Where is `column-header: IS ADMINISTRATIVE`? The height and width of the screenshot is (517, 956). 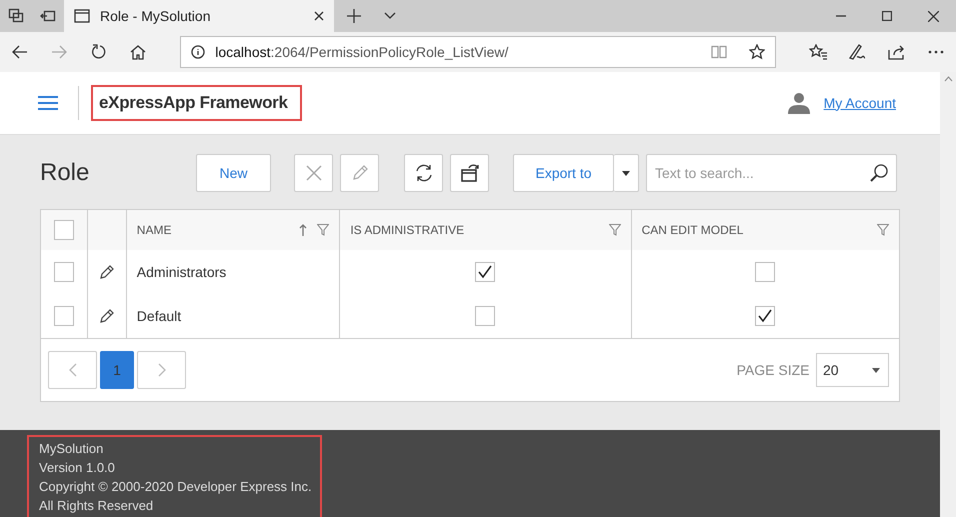 column-header: IS ADMINISTRATIVE is located at coordinates (479, 230).